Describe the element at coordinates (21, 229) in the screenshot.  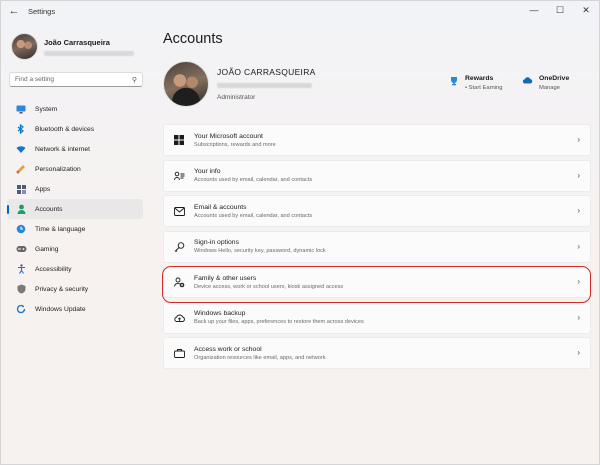
I see `globe-clock-icon` at that location.